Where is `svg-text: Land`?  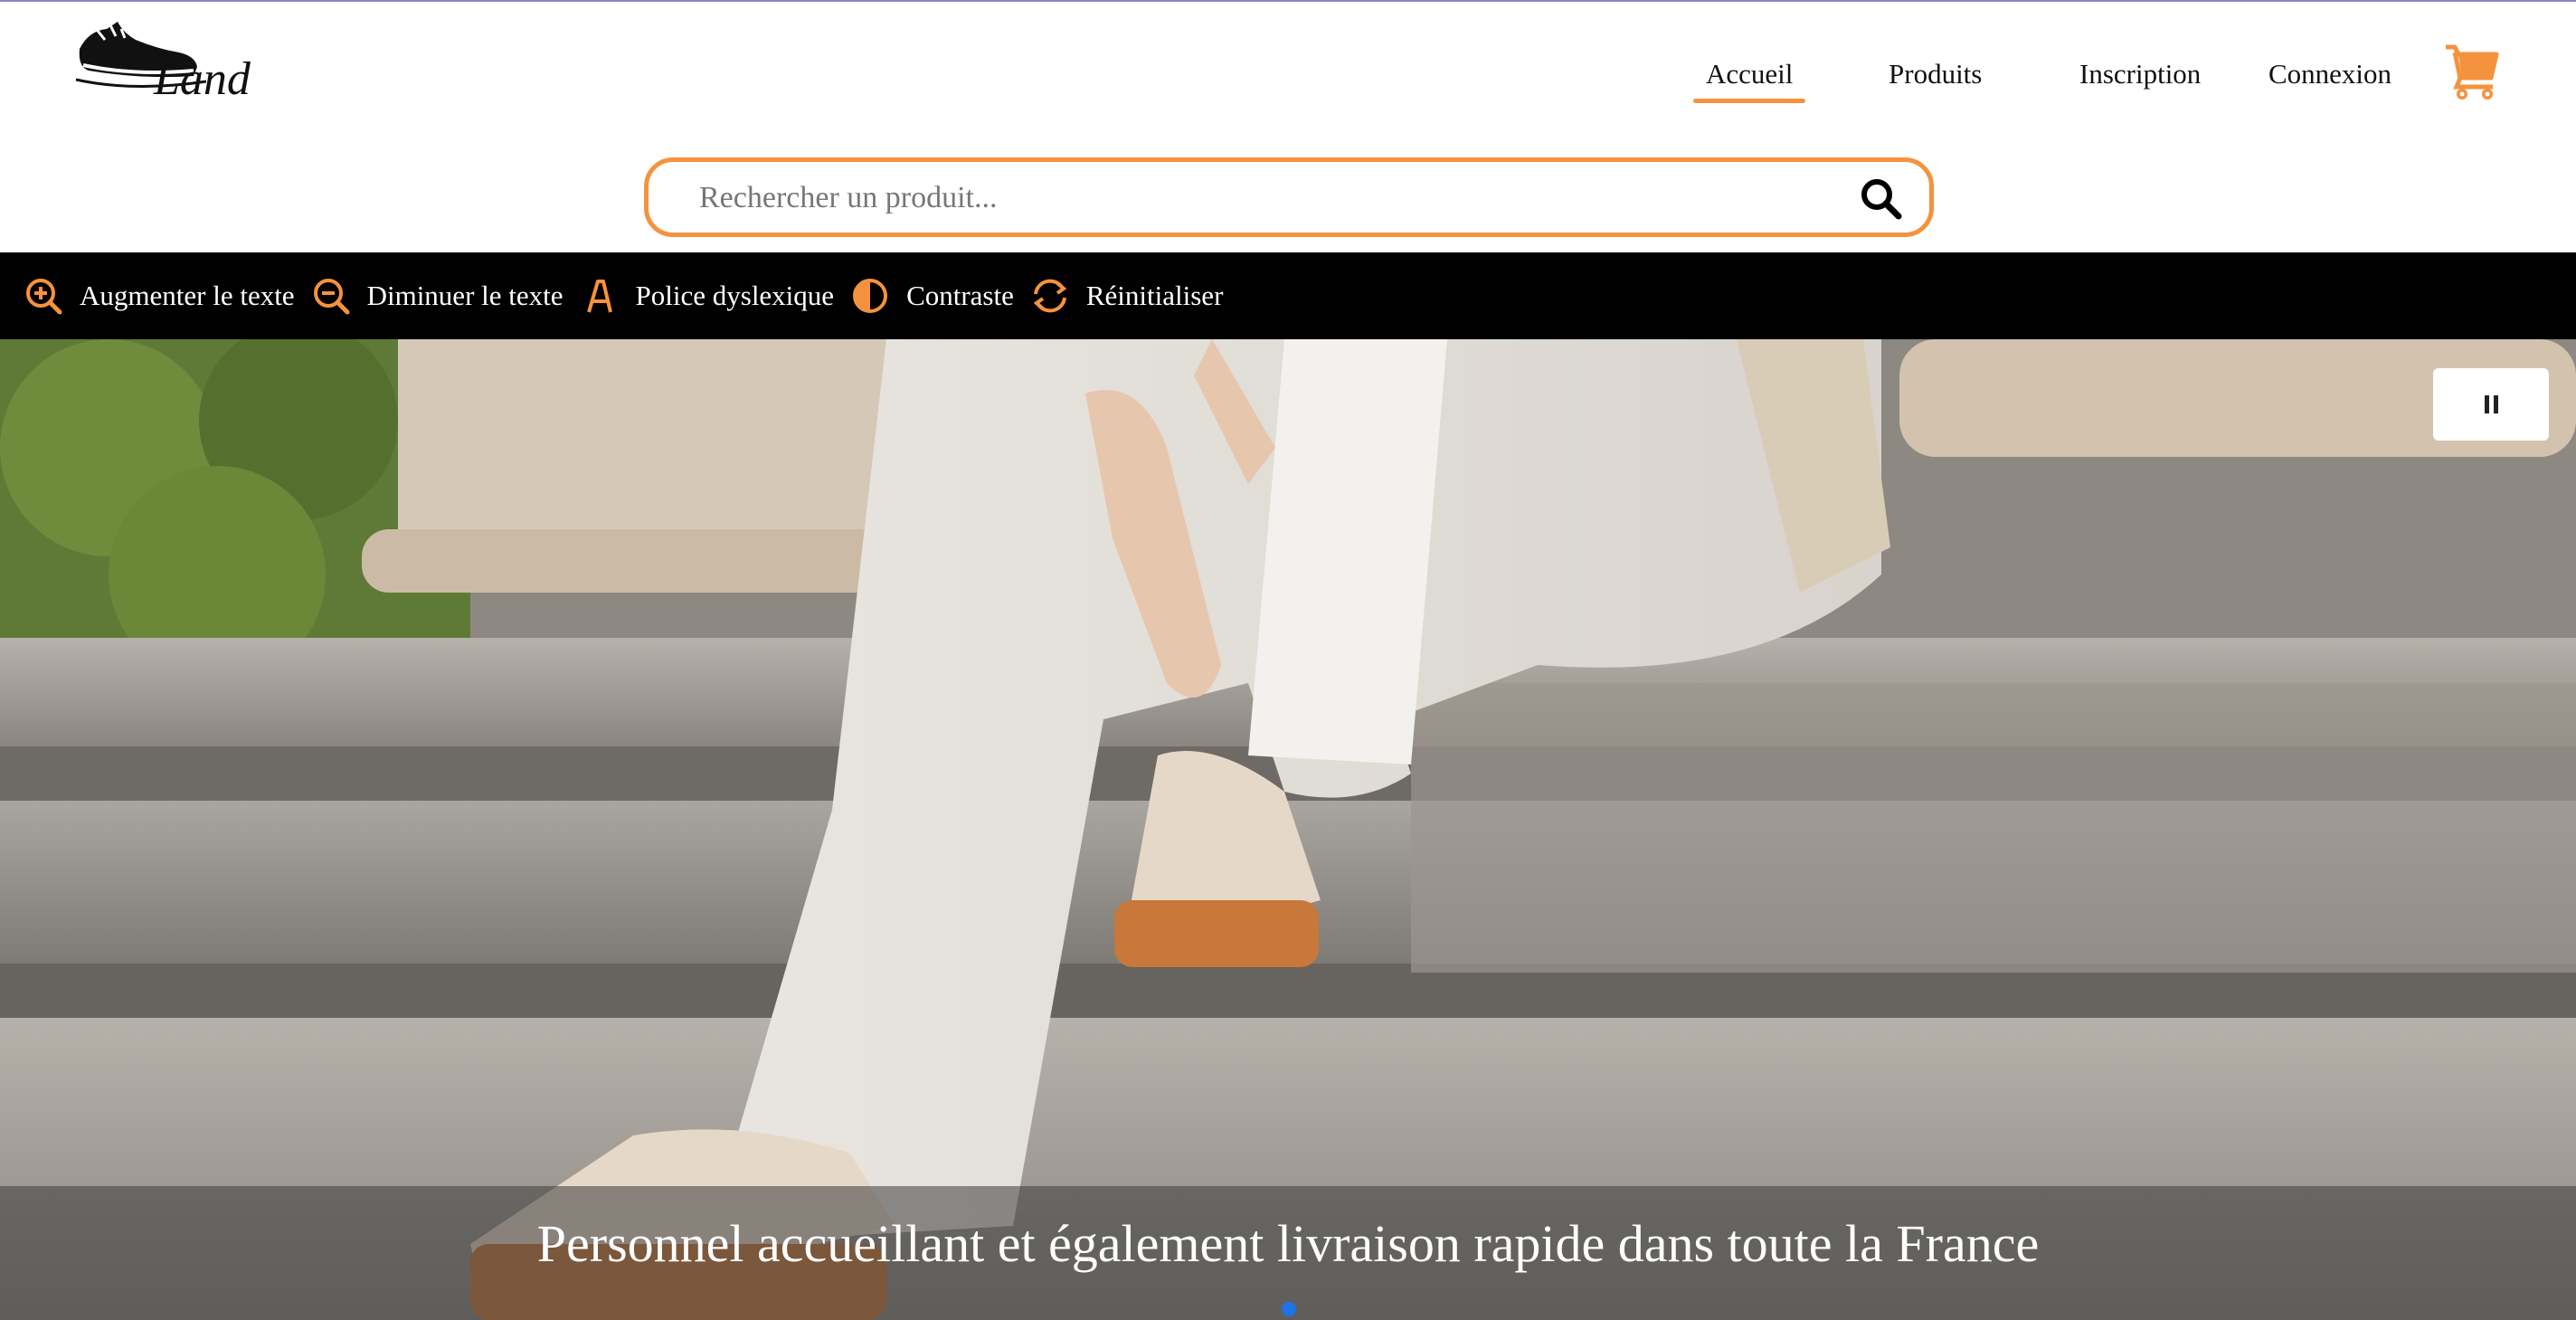
svg-text: Land is located at coordinates (202, 78).